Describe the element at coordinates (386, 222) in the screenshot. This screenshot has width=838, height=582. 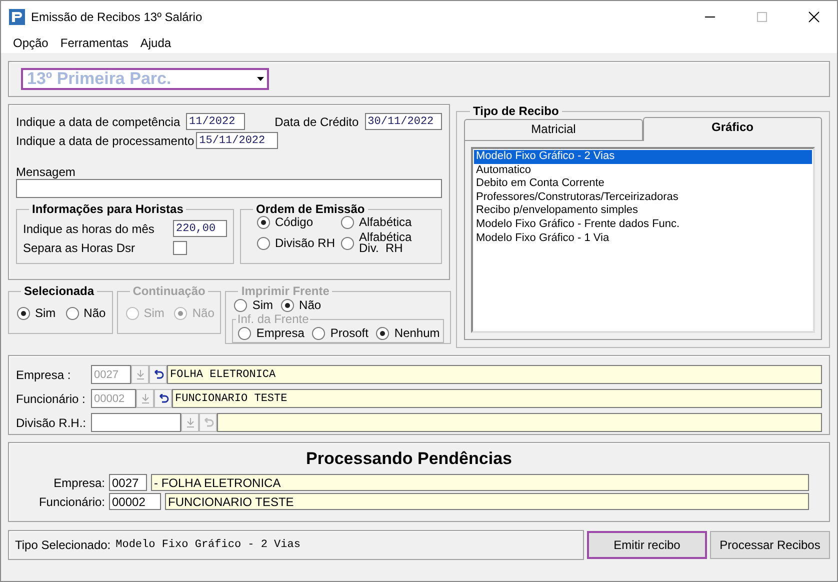
I see `radio-option: Alfabética` at that location.